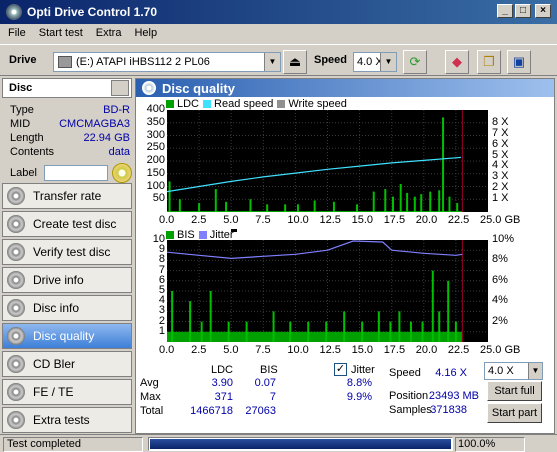 Image resolution: width=557 pixels, height=452 pixels. Describe the element at coordinates (317, 104) in the screenshot. I see `legend-write-speed: Write speed` at that location.